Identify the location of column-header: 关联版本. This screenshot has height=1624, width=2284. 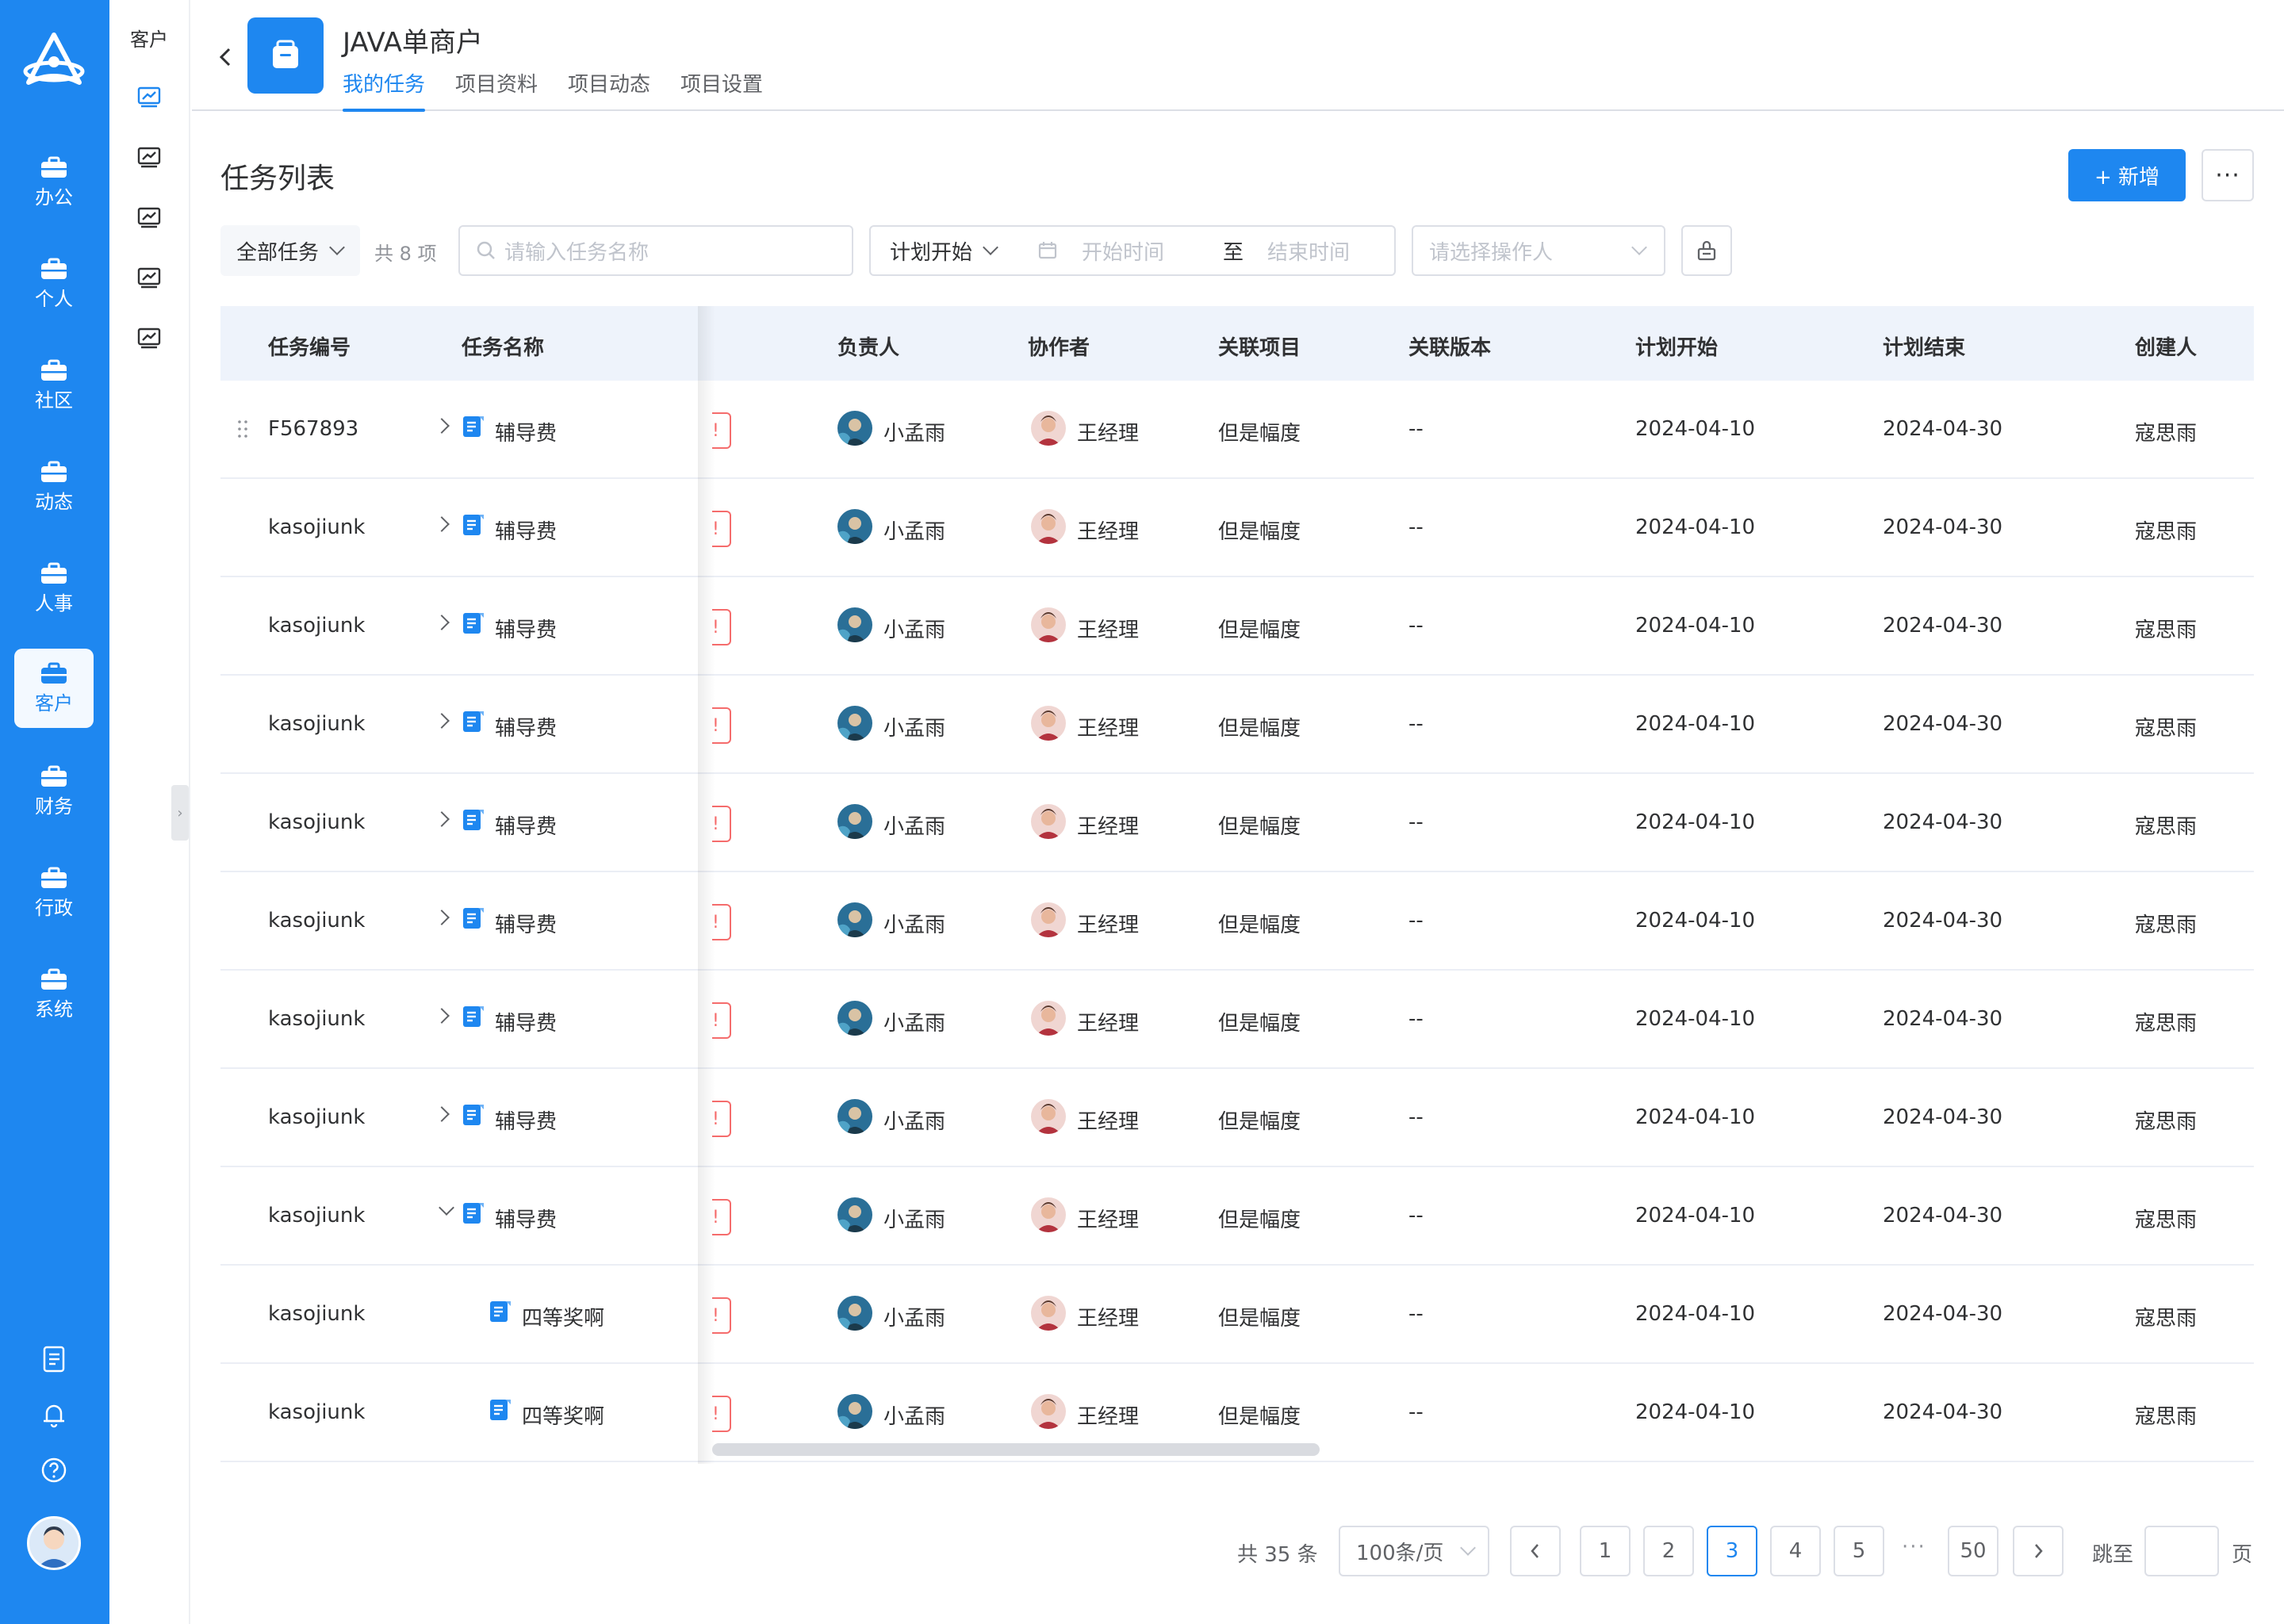
(1449, 346).